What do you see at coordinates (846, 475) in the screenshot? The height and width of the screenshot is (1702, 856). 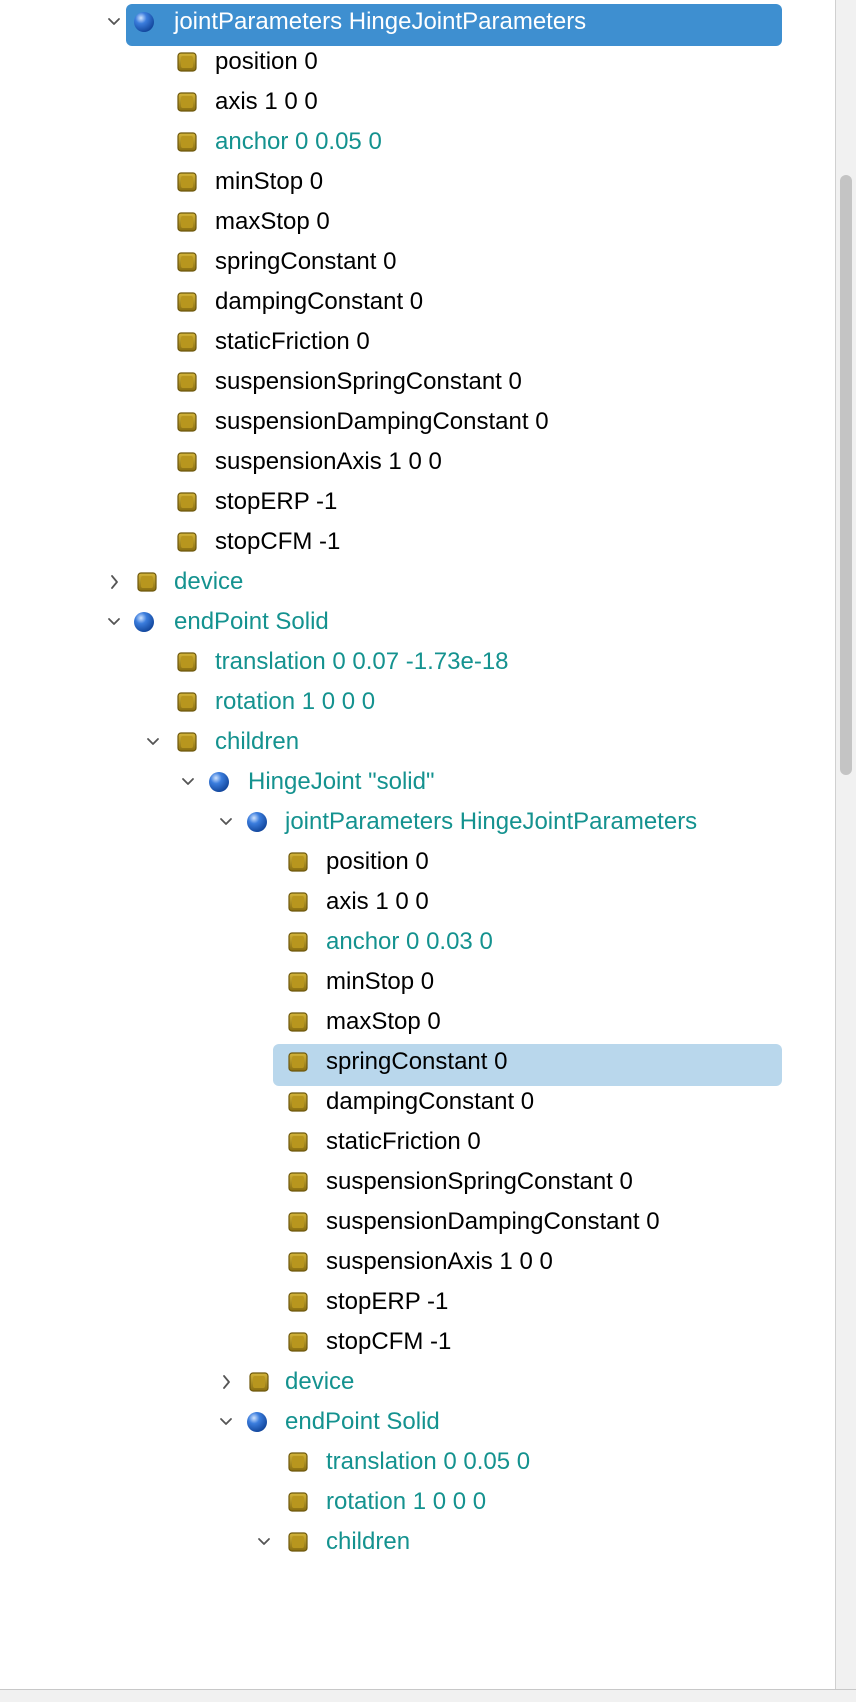 I see `scrollbar-thumb` at bounding box center [846, 475].